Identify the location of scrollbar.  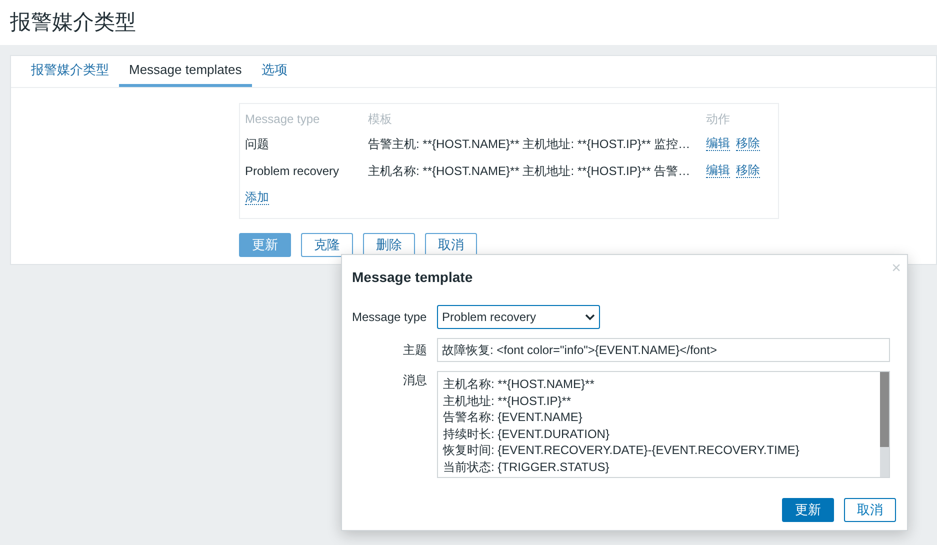
(884, 424).